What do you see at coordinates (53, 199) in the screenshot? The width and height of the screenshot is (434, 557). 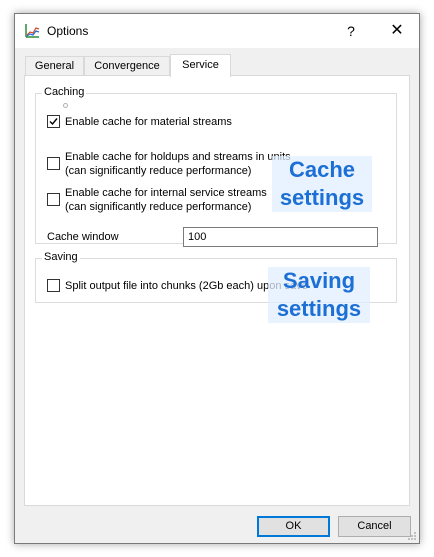 I see `enable-internal-cache-checkbox` at bounding box center [53, 199].